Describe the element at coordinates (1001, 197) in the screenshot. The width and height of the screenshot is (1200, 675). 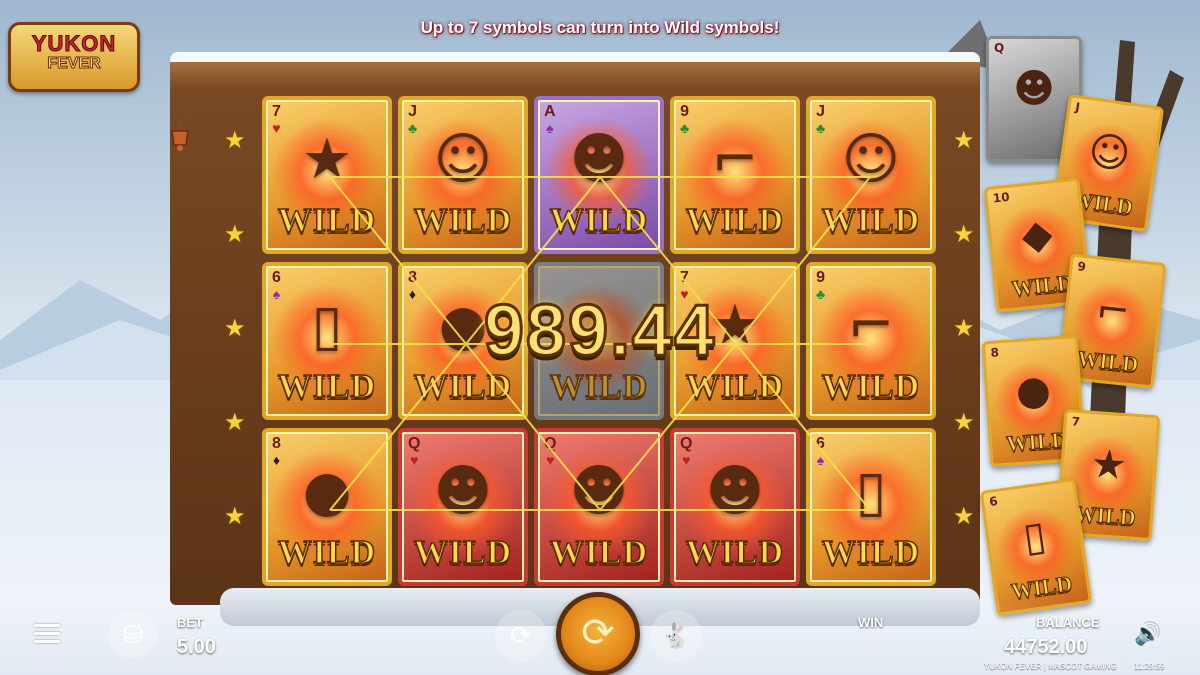
I see `card-rank: 10` at that location.